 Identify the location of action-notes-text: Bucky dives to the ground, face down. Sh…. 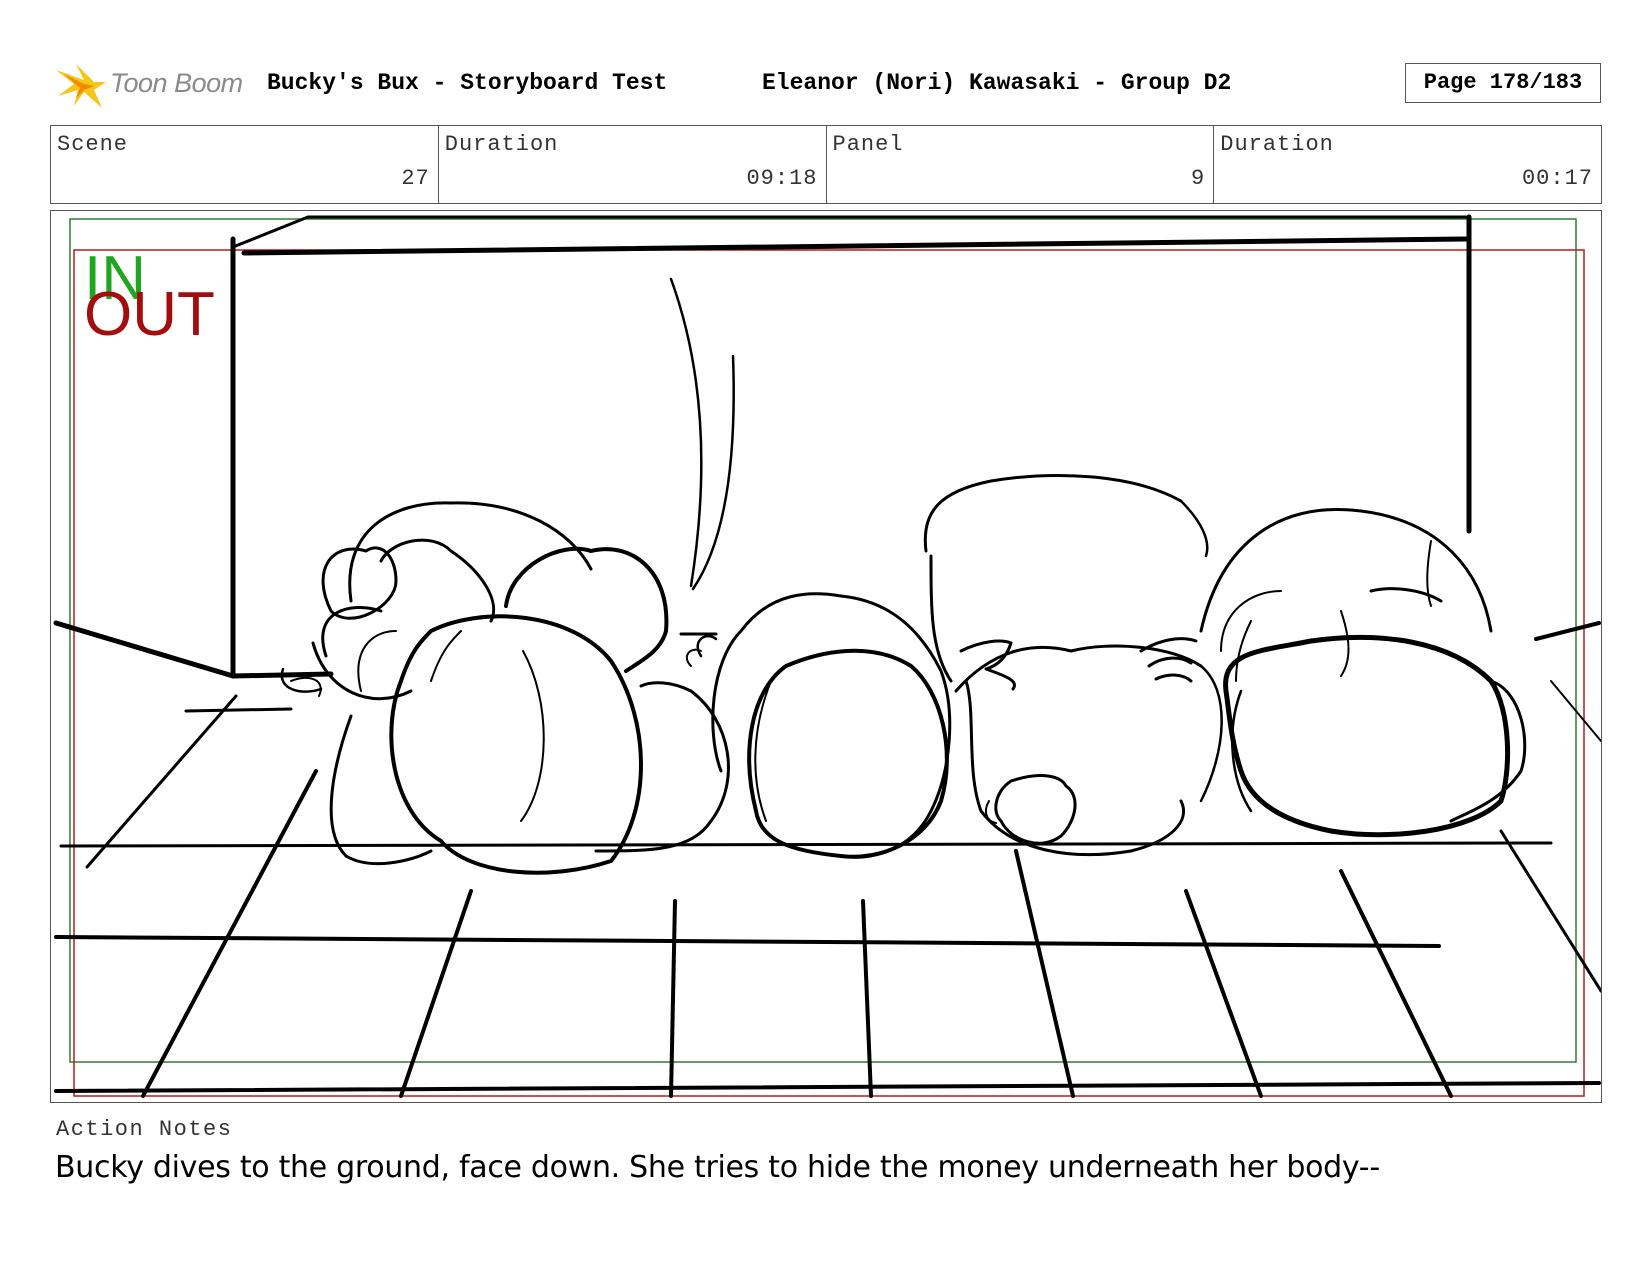
(717, 1167).